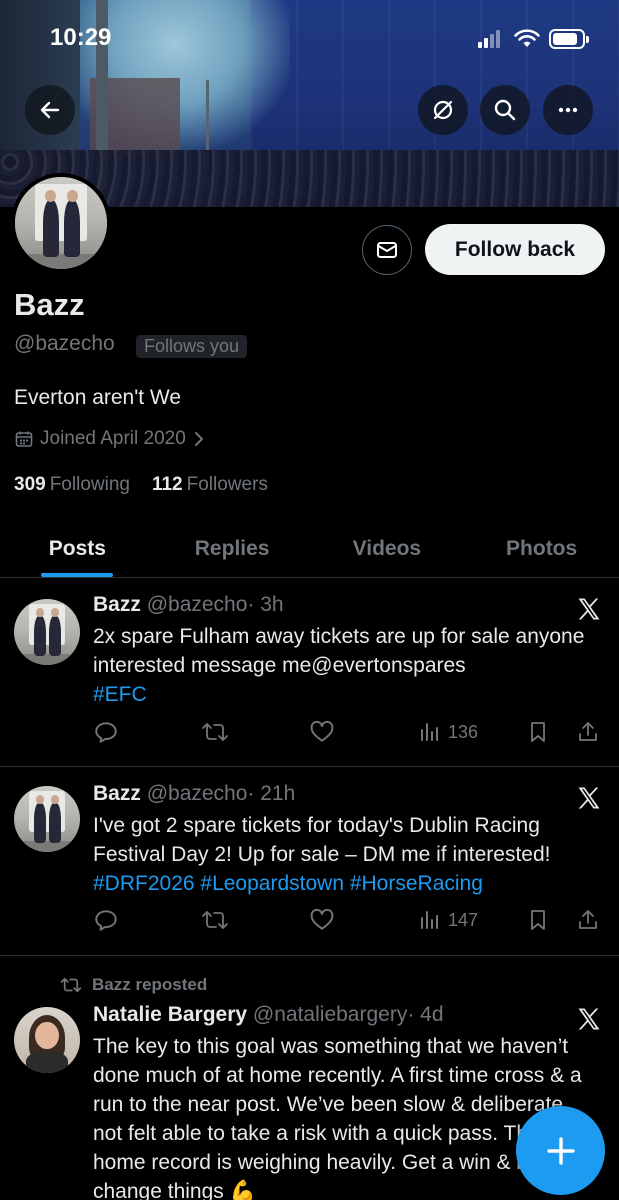  What do you see at coordinates (141, 485) in the screenshot?
I see `follow-stats: 309 Following 112 Followers` at bounding box center [141, 485].